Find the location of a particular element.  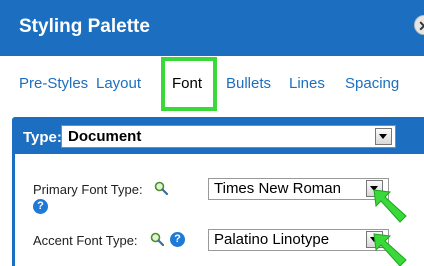

tab-layout: Layout is located at coordinates (118, 83).